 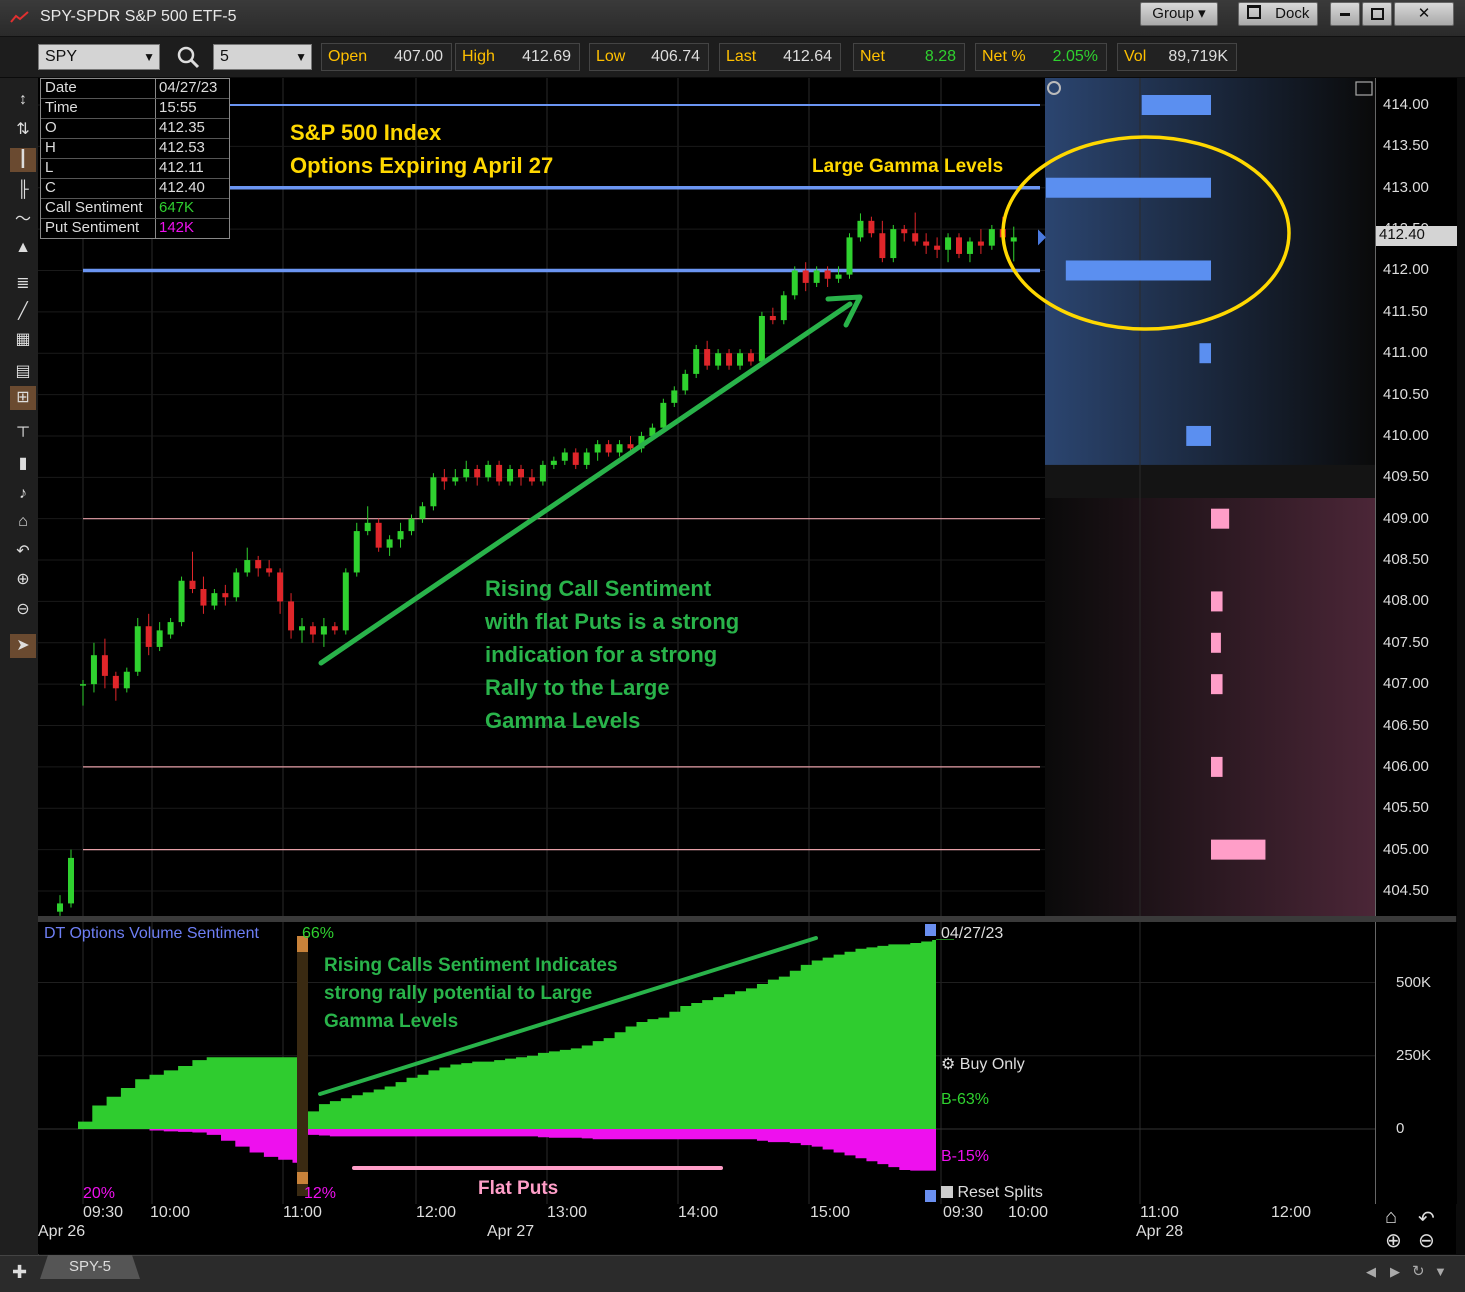 I want to click on dock-button: Dock, so click(x=1278, y=14).